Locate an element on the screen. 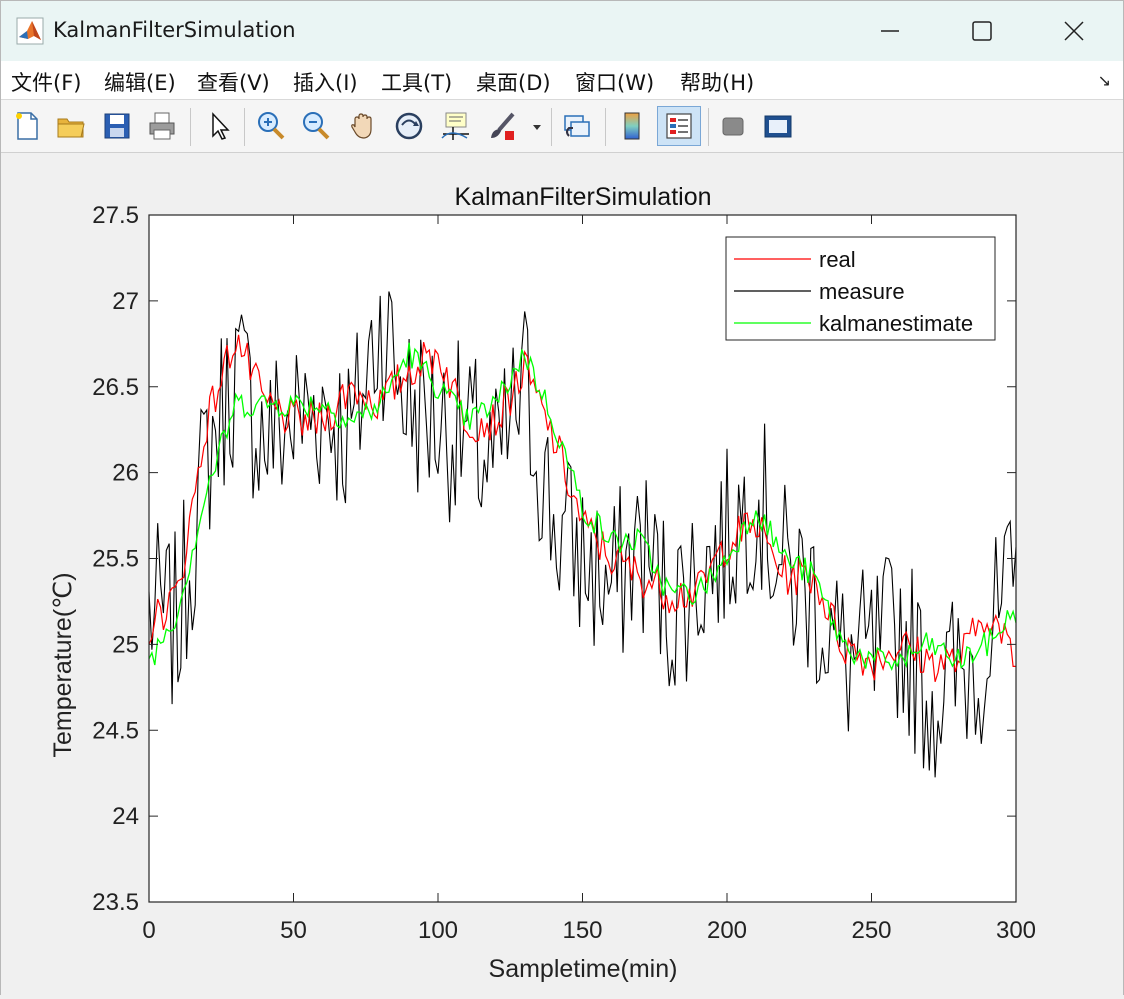 This screenshot has width=1124, height=999. menu-insert: 插入(I) is located at coordinates (325, 82).